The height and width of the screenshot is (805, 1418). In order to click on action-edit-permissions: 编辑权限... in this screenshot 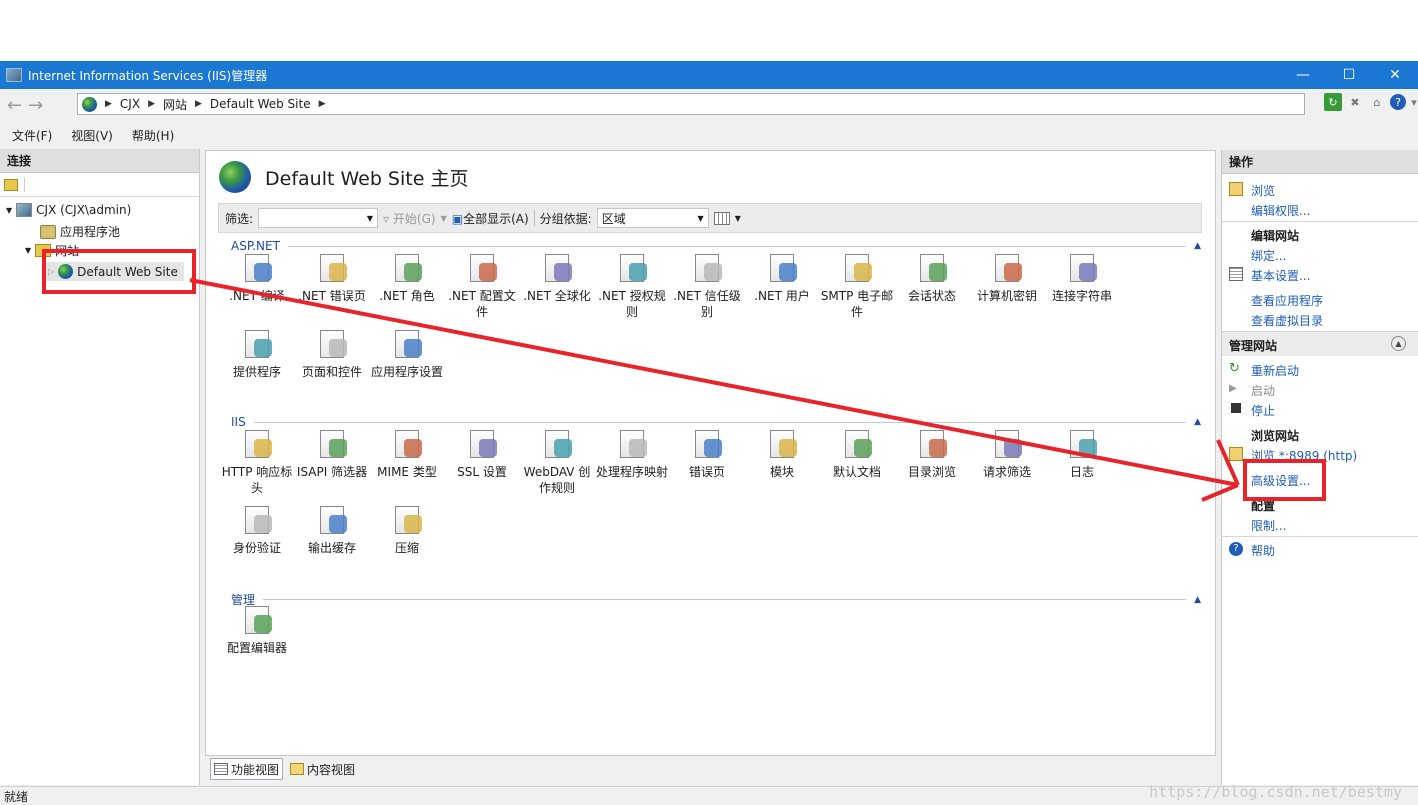, I will do `click(1280, 210)`.